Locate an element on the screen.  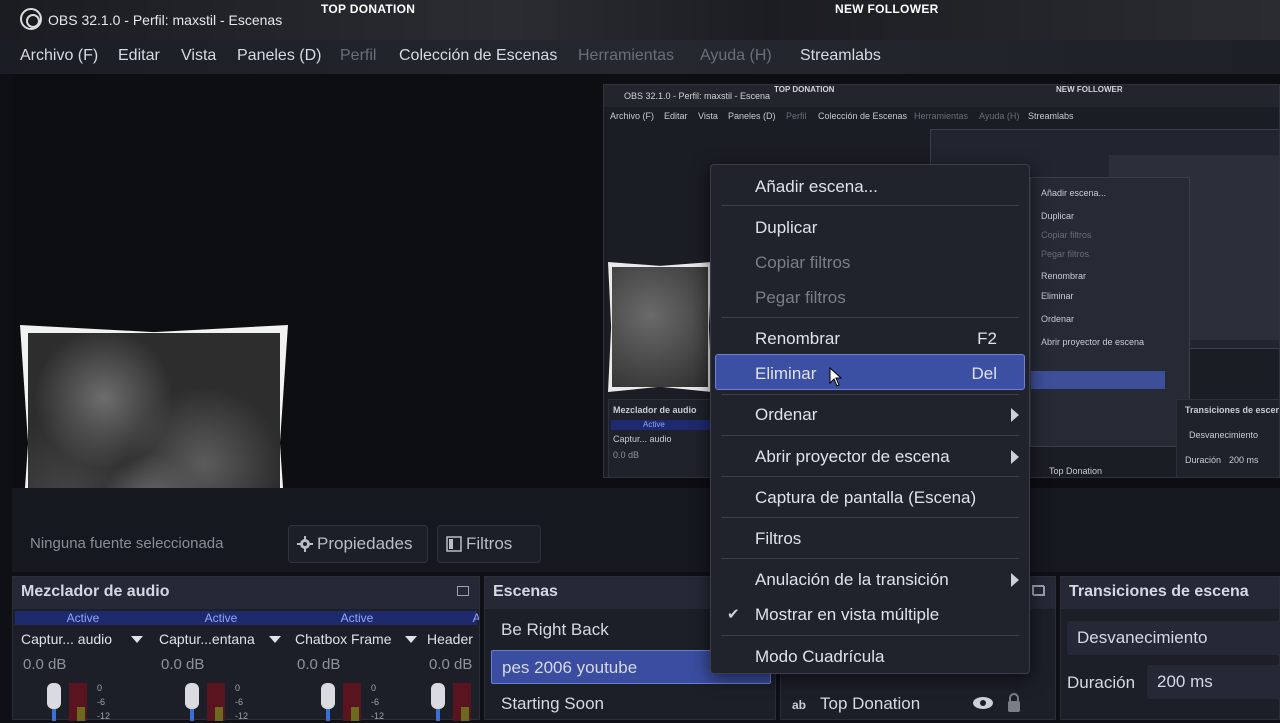
menu-ayuda: Ayuda (H) is located at coordinates (736, 56).